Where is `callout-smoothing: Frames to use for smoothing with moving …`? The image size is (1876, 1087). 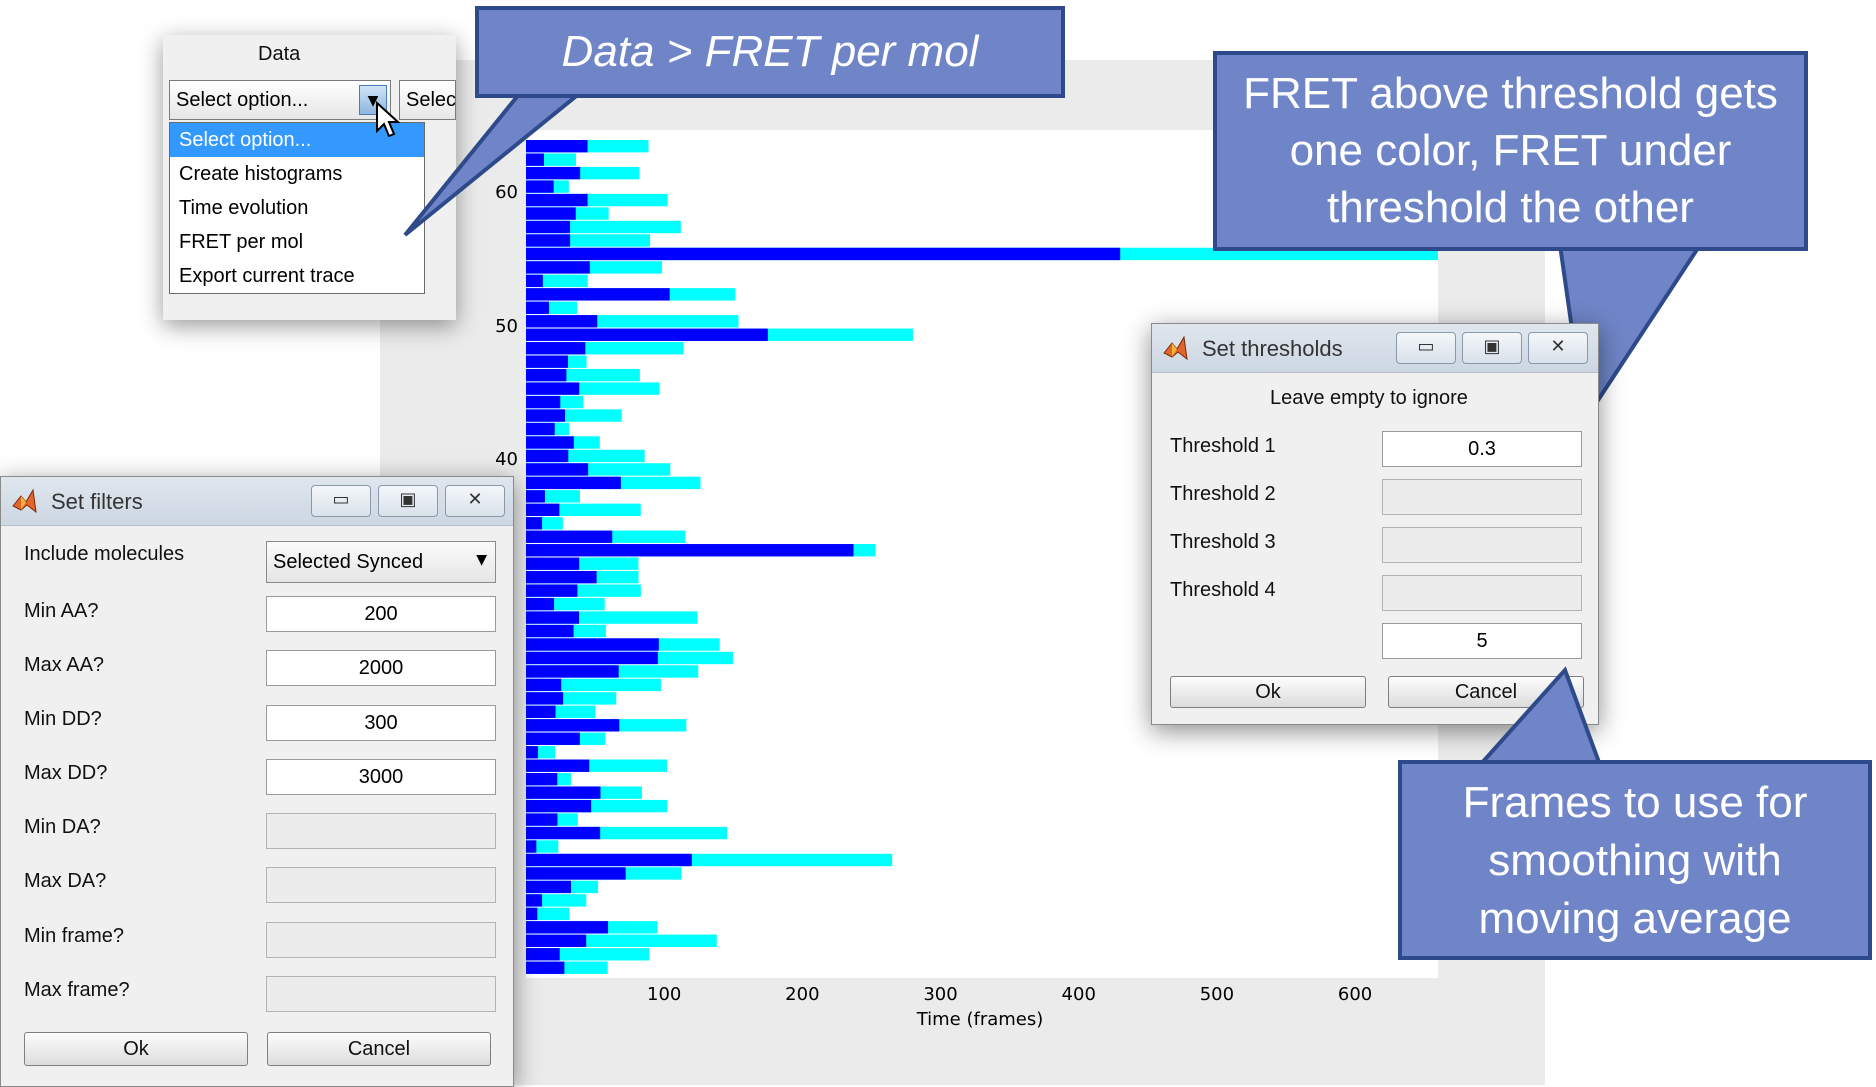
callout-smoothing: Frames to use for smoothing with moving … is located at coordinates (1635, 860).